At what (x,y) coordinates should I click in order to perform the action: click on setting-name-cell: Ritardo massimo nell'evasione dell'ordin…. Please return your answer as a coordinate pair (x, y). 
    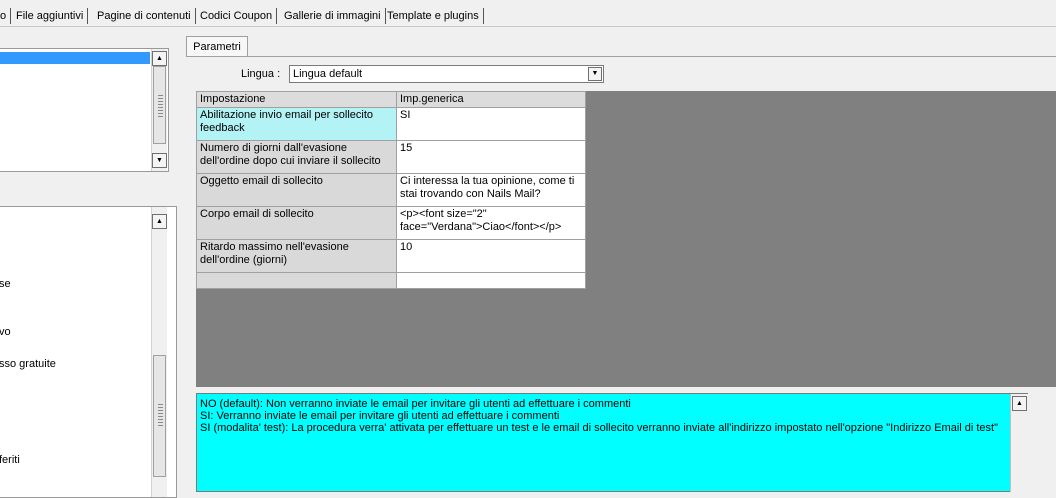
    Looking at the image, I should click on (296, 256).